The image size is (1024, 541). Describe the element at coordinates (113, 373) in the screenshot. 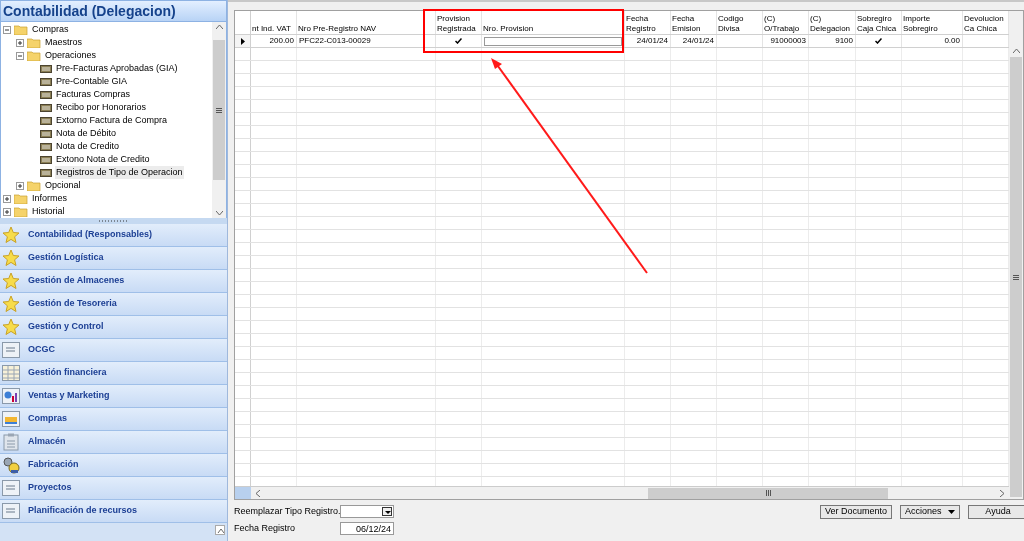

I see `module-button: Gestión financiera` at that location.